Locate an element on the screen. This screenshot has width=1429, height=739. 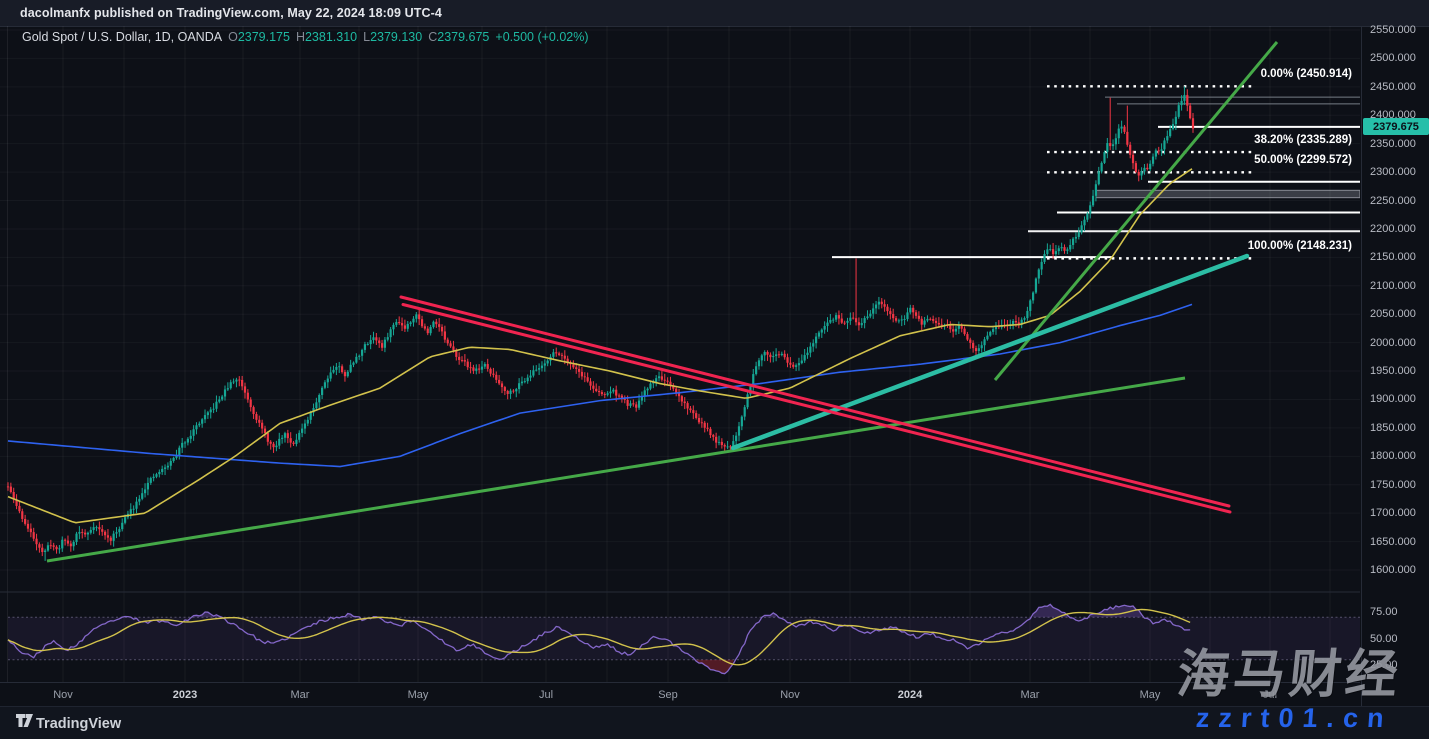
price-axis-label: 1950.000 is located at coordinates (1393, 371).